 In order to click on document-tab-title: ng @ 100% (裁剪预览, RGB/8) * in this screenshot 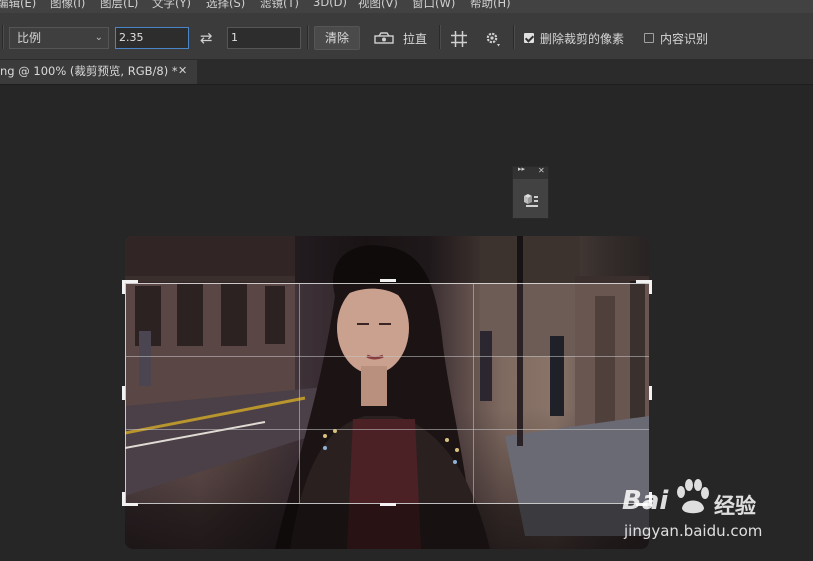, I will do `click(89, 71)`.